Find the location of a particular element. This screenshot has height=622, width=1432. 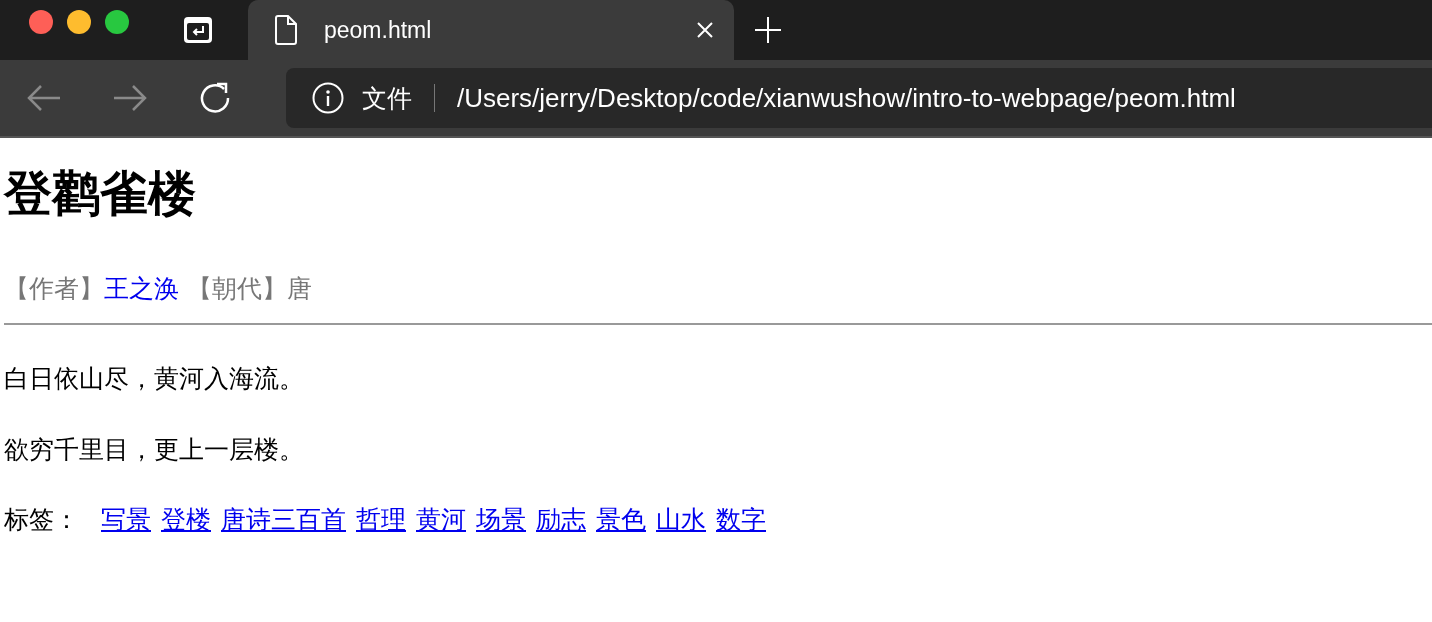

back-arrow-icon is located at coordinates (44, 98).